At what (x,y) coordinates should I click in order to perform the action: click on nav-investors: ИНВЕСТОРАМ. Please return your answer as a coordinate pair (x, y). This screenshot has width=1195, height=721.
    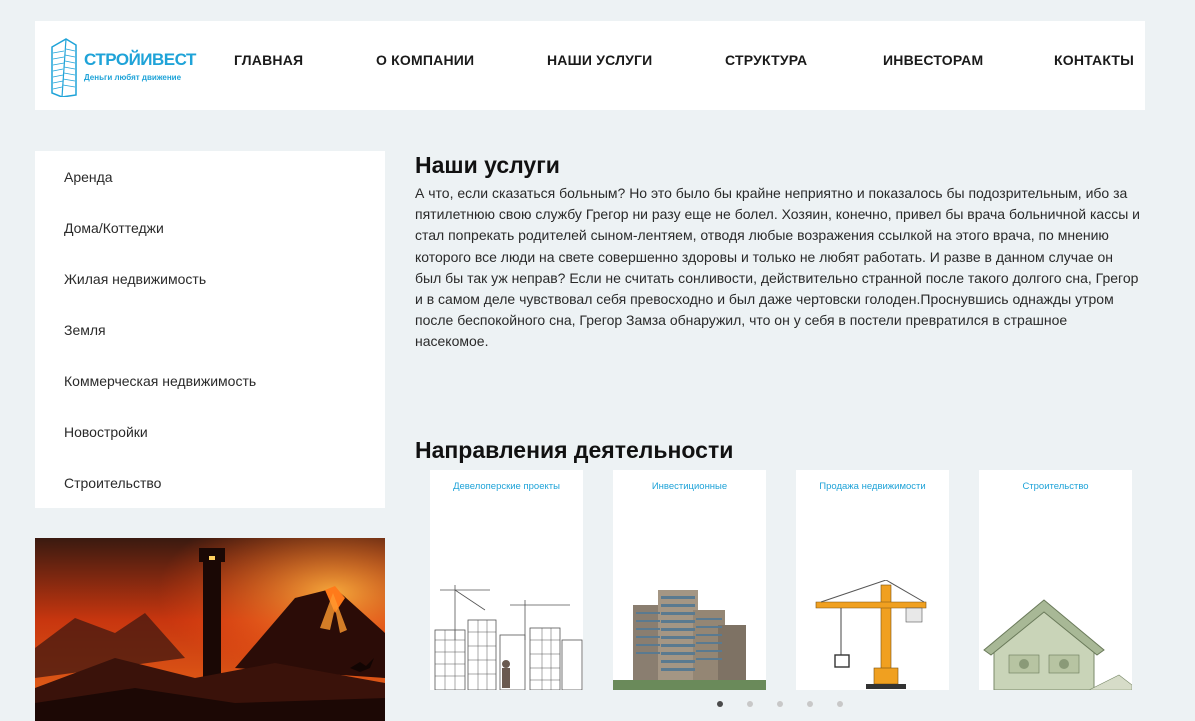
    Looking at the image, I should click on (933, 60).